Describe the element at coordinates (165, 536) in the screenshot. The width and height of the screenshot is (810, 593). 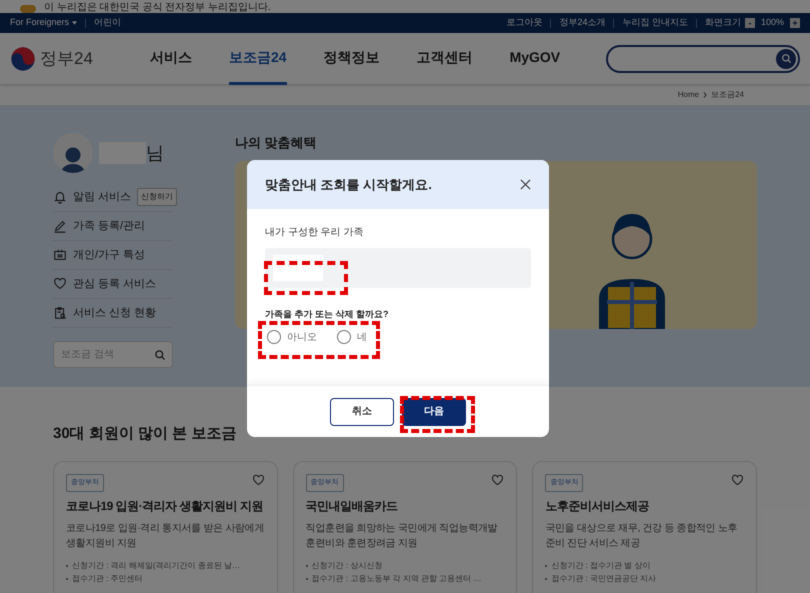
I see `card-description: 코로나19로 입원·격리 통지서를 받은 사람에게 생활지원비 지원` at that location.